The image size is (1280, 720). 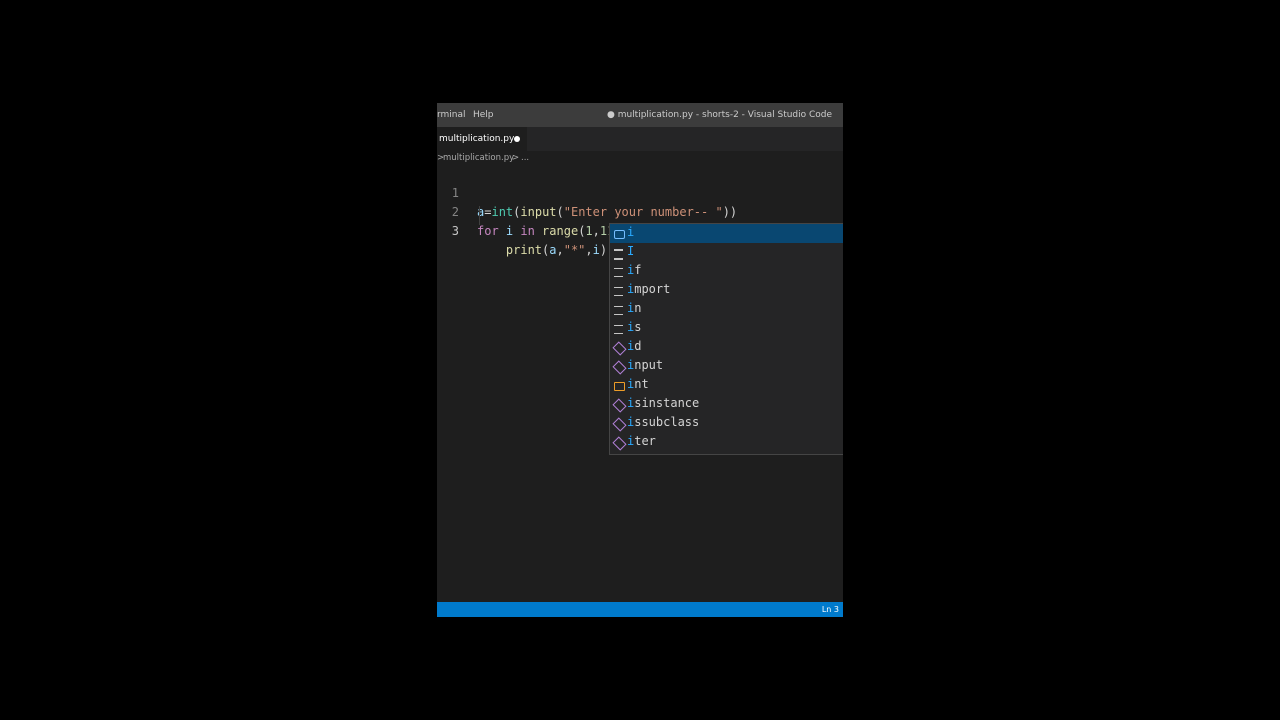 What do you see at coordinates (645, 441) in the screenshot?
I see `suggestion-rest: ter` at bounding box center [645, 441].